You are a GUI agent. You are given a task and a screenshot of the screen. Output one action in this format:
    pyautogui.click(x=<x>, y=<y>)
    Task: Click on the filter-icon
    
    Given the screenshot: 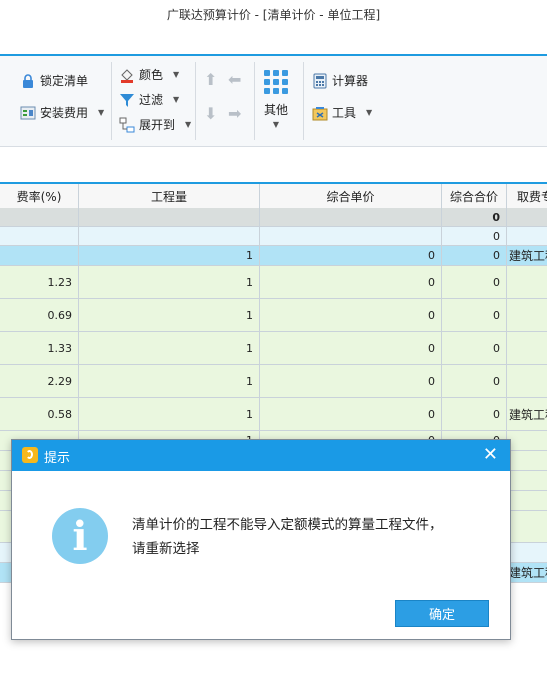 What is the action you would take?
    pyautogui.click(x=127, y=100)
    